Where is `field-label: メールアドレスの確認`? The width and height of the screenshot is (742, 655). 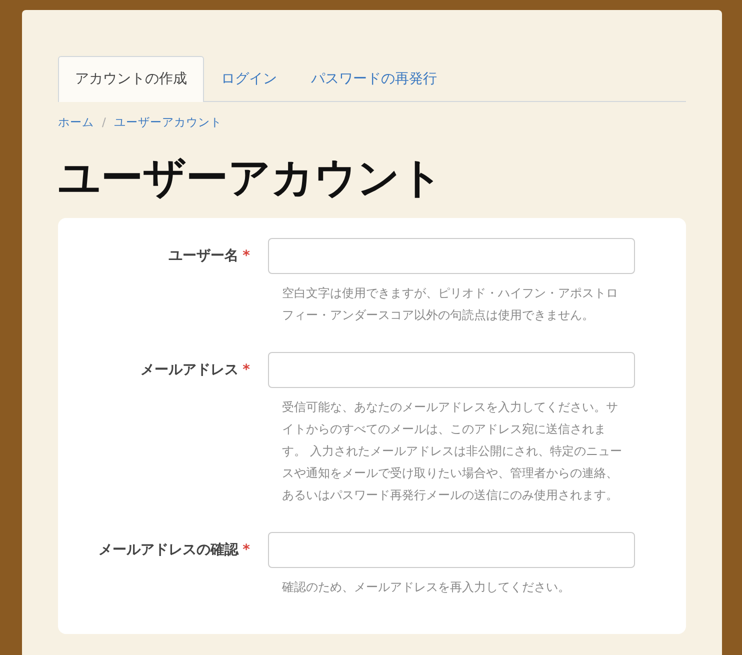 field-label: メールアドレスの確認 is located at coordinates (168, 550).